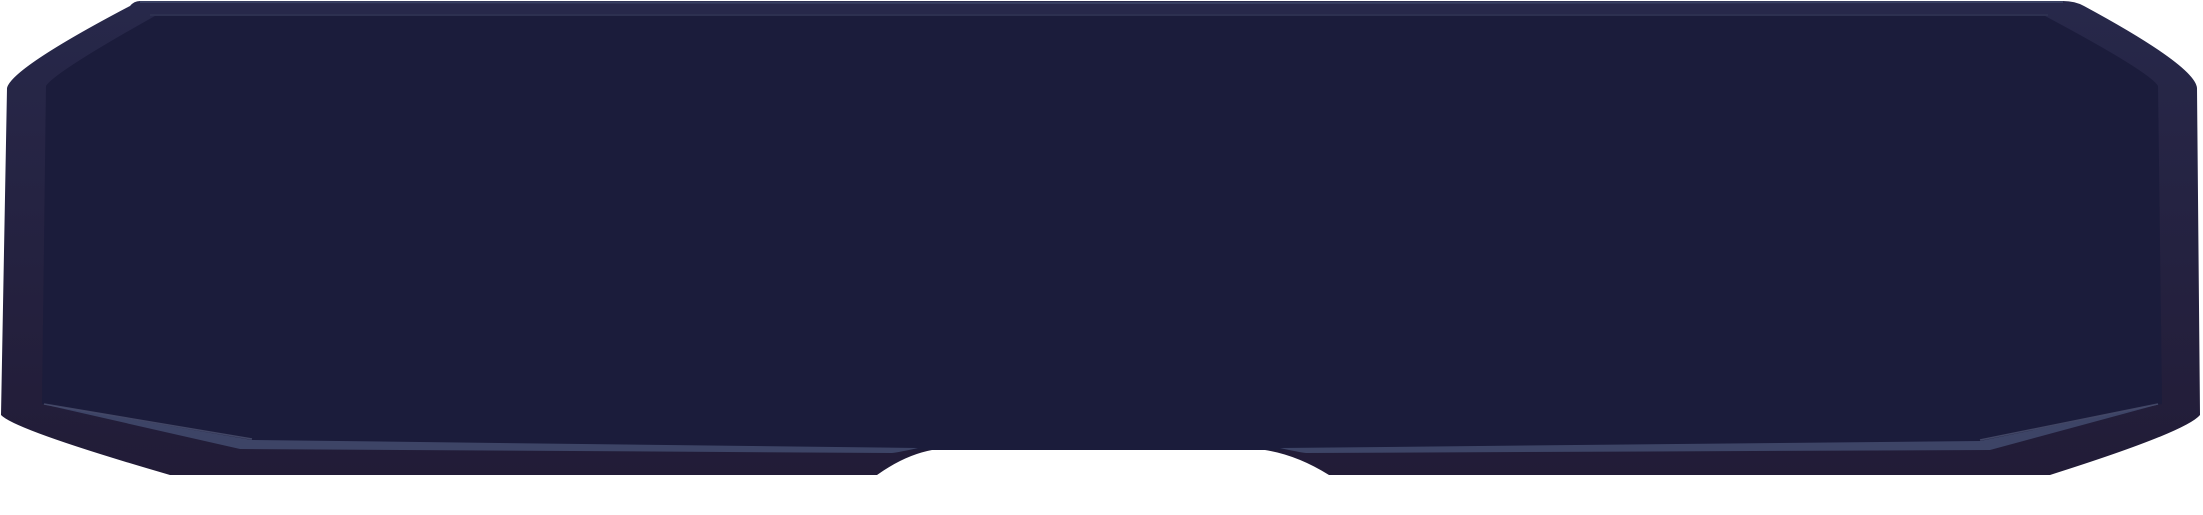  I want to click on top-rim-highlight, so click(1101, 3).